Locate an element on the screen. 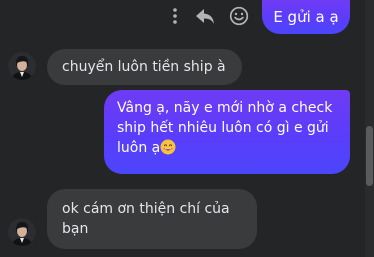 The image size is (374, 257). message-text-line: bạn is located at coordinates (75, 229).